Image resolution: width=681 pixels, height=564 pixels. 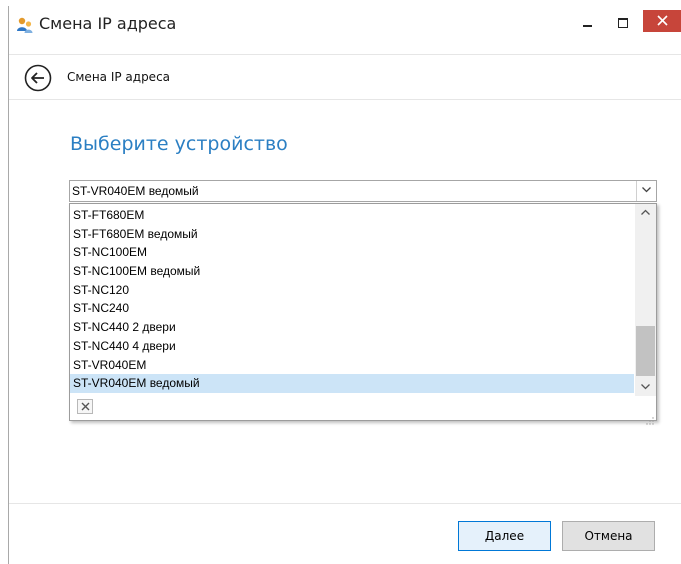 What do you see at coordinates (25, 25) in the screenshot?
I see `users-icon` at bounding box center [25, 25].